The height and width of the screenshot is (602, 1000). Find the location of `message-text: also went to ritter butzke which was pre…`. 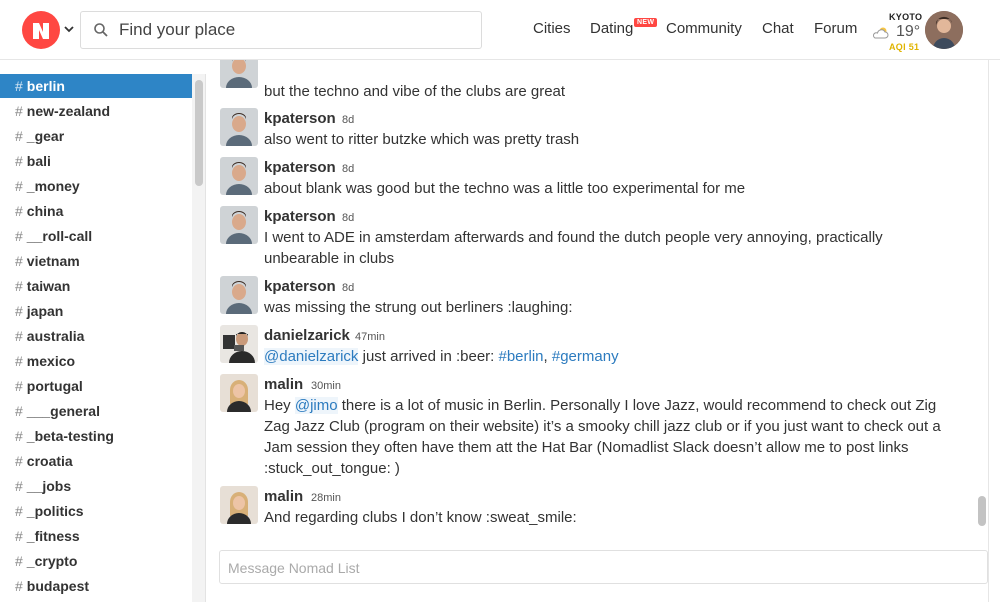

message-text: also went to ritter butzke which was pre… is located at coordinates (422, 139).